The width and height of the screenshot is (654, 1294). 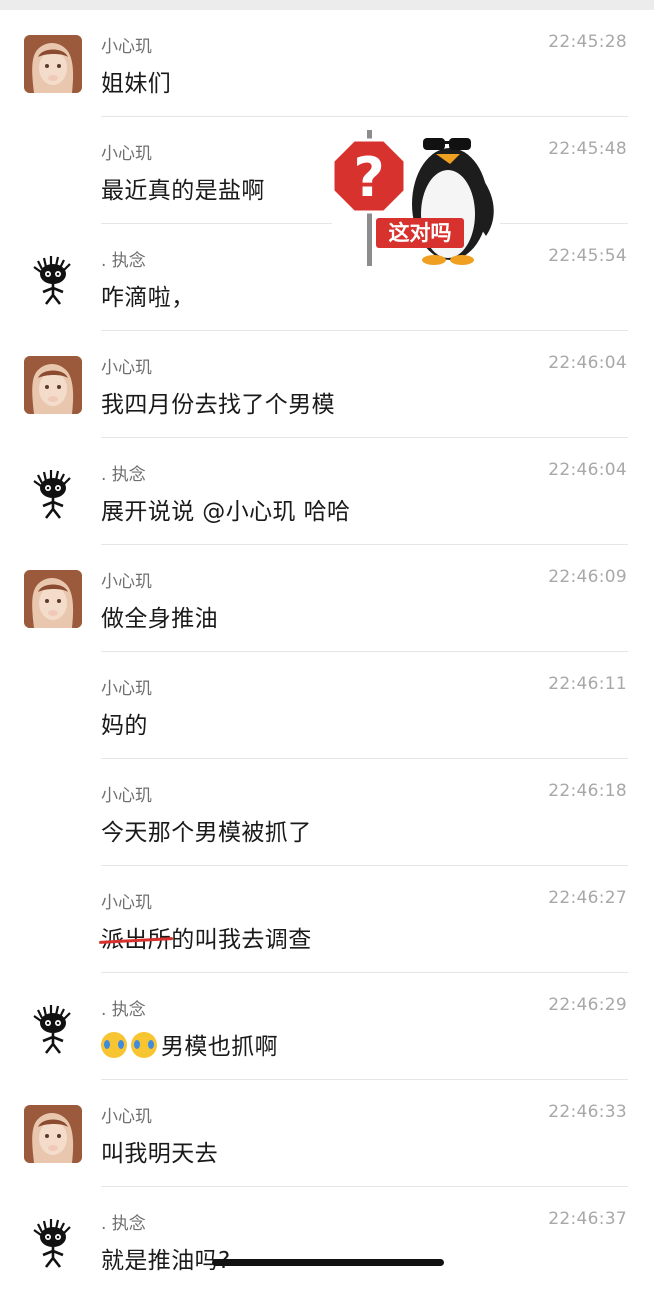 What do you see at coordinates (159, 619) in the screenshot?
I see `message-text: 做全身推油` at bounding box center [159, 619].